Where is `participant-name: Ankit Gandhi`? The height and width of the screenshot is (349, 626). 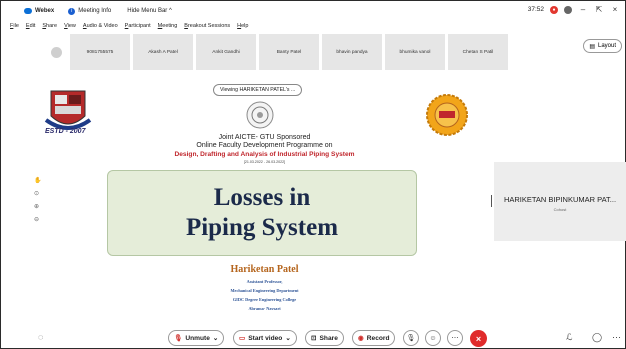 participant-name: Ankit Gandhi is located at coordinates (226, 52).